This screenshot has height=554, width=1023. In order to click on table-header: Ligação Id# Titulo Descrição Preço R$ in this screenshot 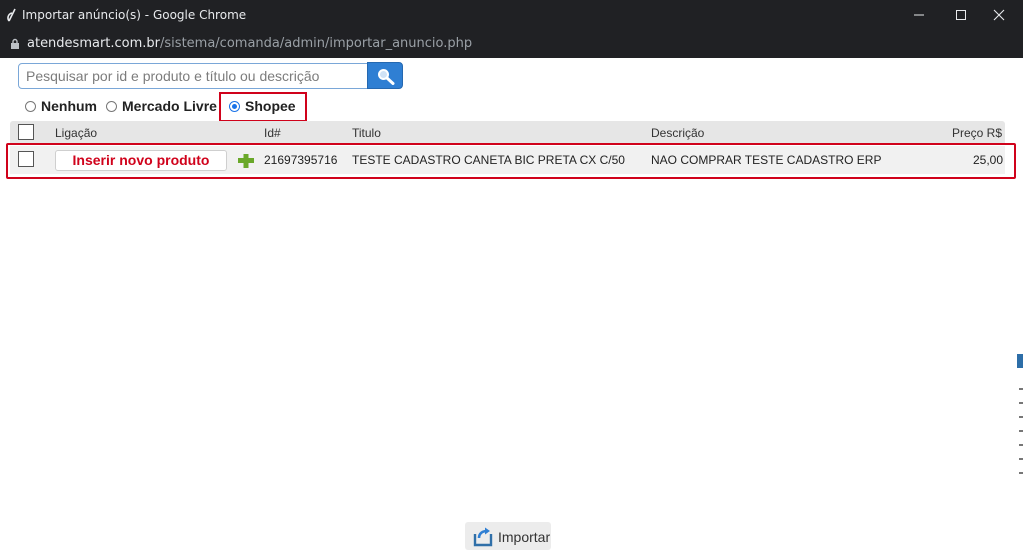, I will do `click(507, 132)`.